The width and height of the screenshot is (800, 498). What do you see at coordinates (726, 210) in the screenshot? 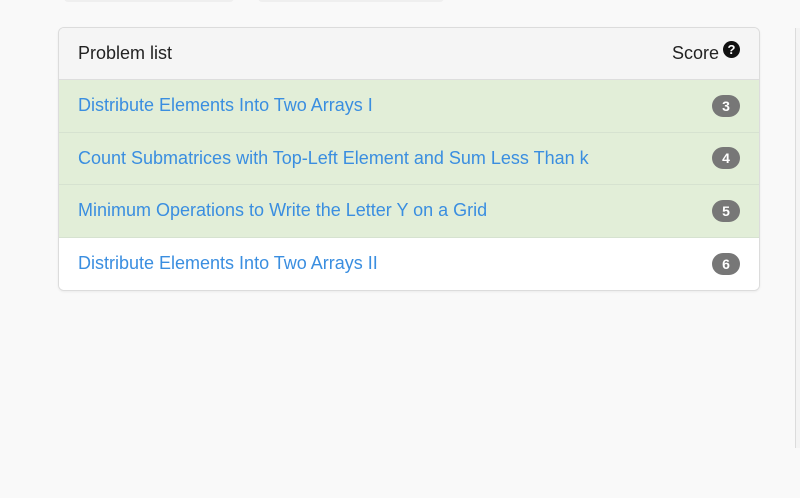
I see `score-badge: 5` at bounding box center [726, 210].